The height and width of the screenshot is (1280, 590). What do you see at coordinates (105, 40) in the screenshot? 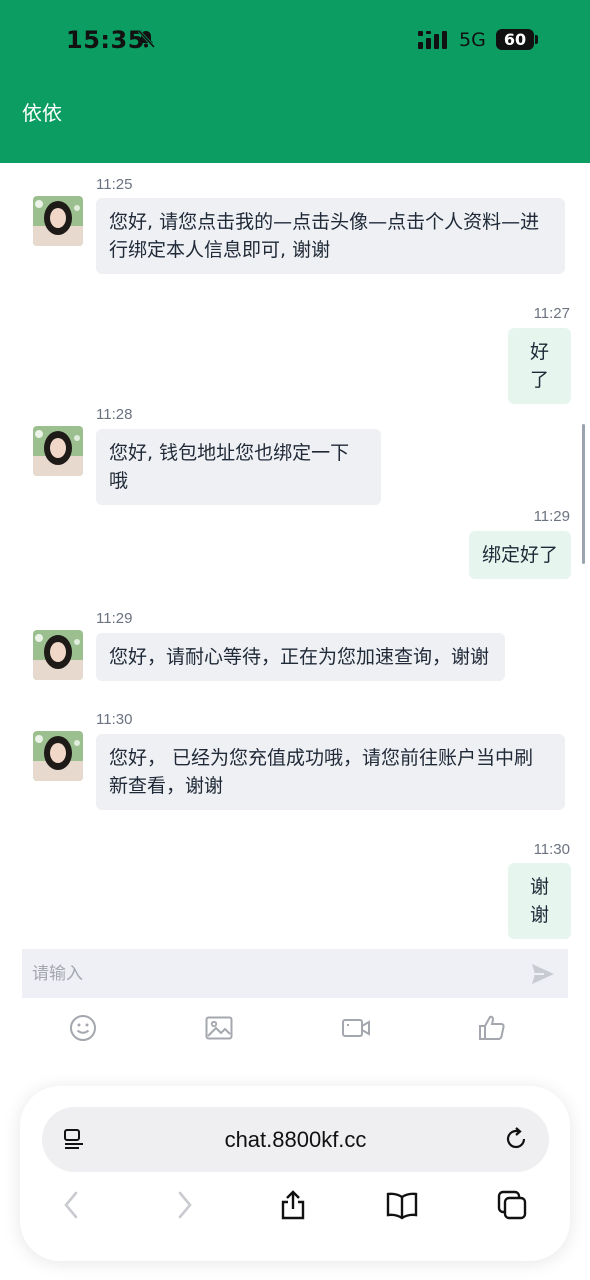
I see `status-time: 15:35` at bounding box center [105, 40].